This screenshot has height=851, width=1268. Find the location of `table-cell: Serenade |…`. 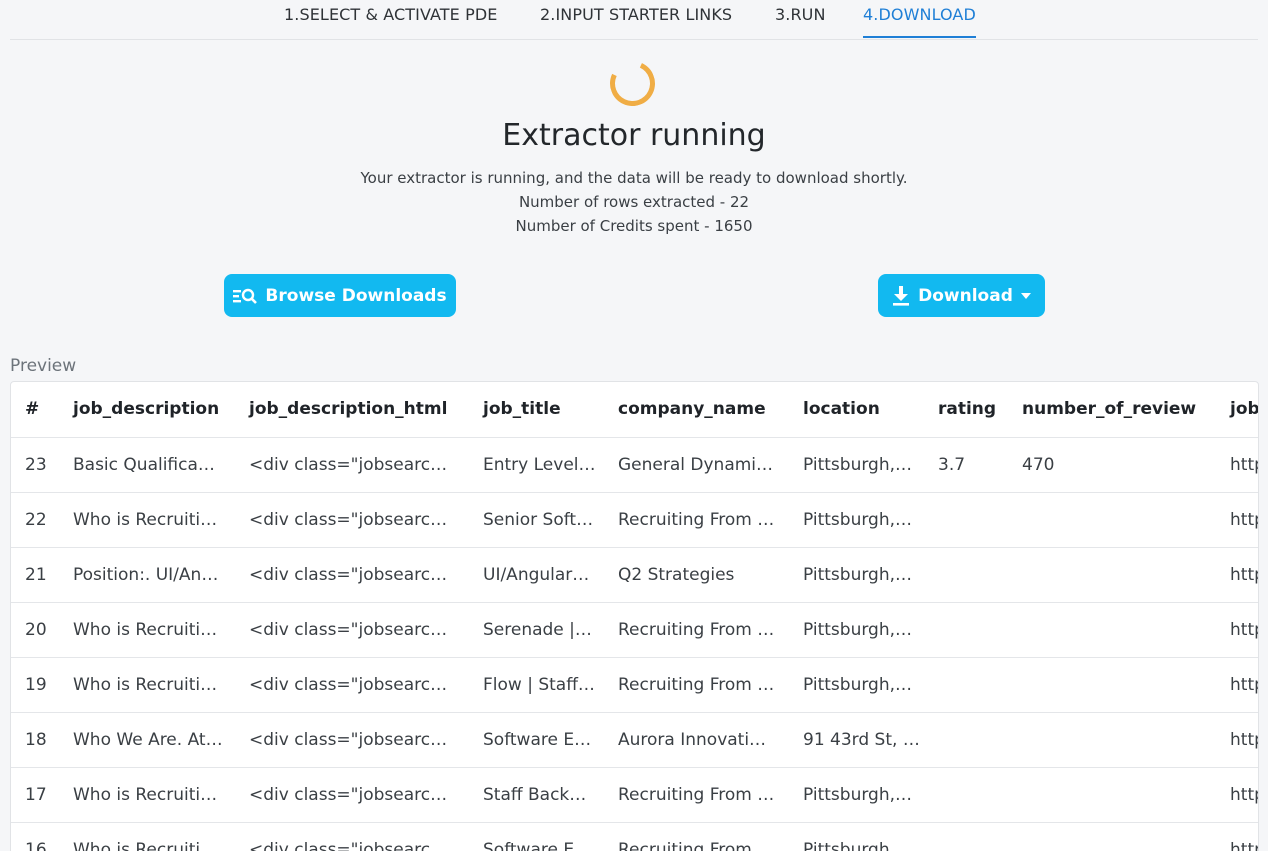

table-cell: Serenade |… is located at coordinates (536, 629).